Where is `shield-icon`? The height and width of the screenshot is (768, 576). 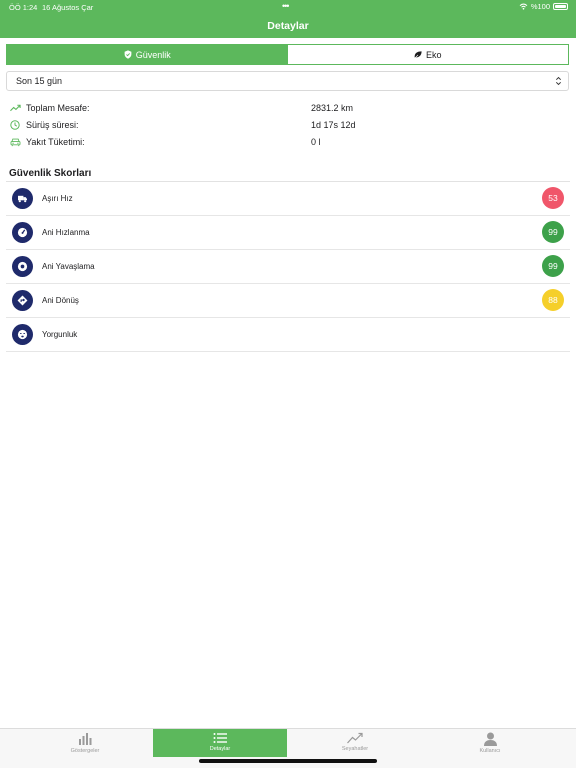
shield-icon is located at coordinates (128, 54).